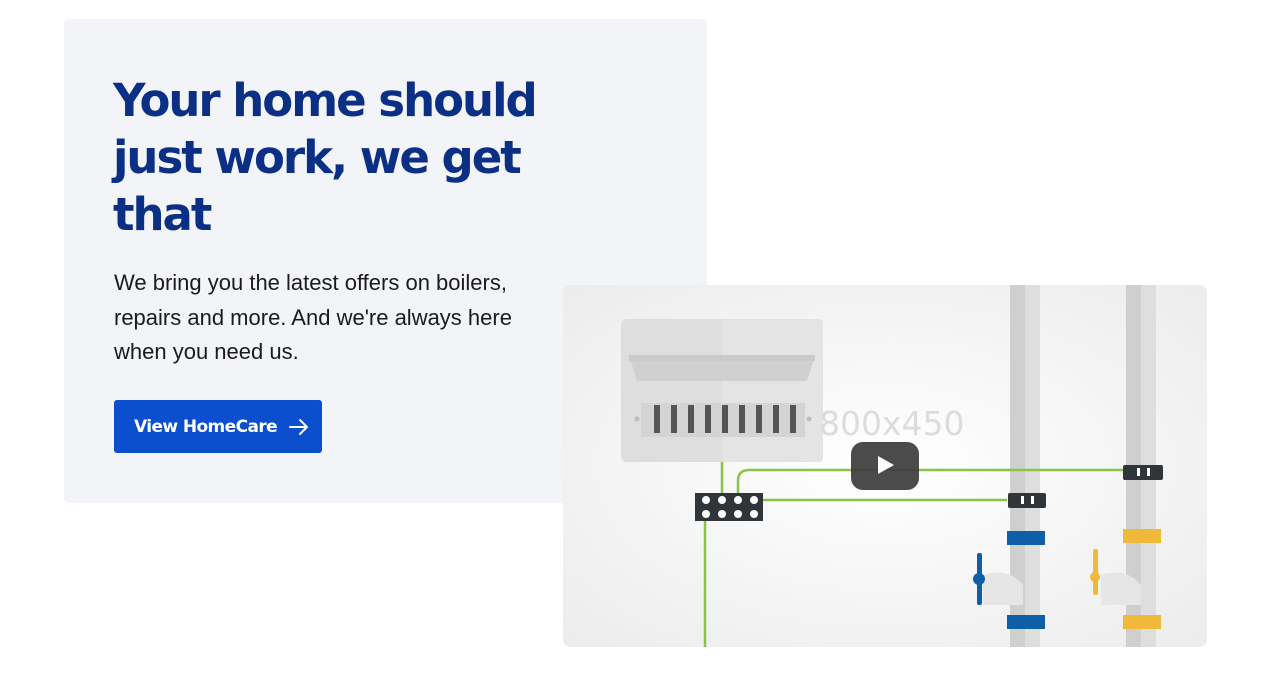 The width and height of the screenshot is (1270, 698). I want to click on placeholder-size-label: 800x450, so click(892, 423).